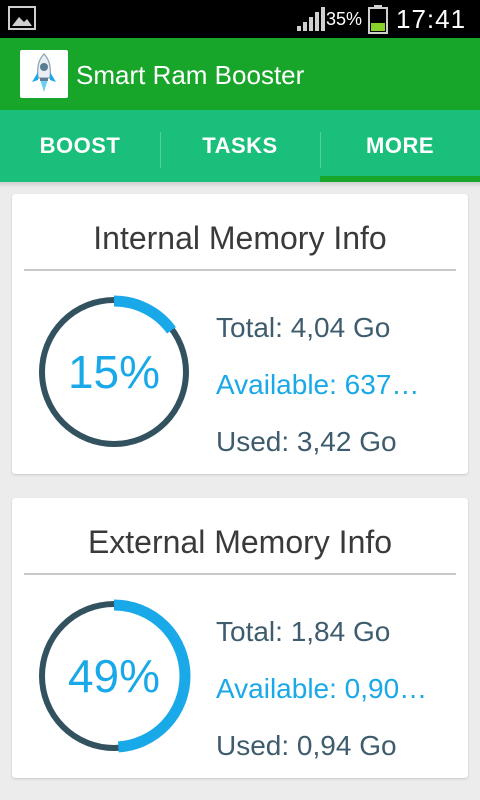 The height and width of the screenshot is (800, 480). I want to click on battery-percent: 35%, so click(344, 19).